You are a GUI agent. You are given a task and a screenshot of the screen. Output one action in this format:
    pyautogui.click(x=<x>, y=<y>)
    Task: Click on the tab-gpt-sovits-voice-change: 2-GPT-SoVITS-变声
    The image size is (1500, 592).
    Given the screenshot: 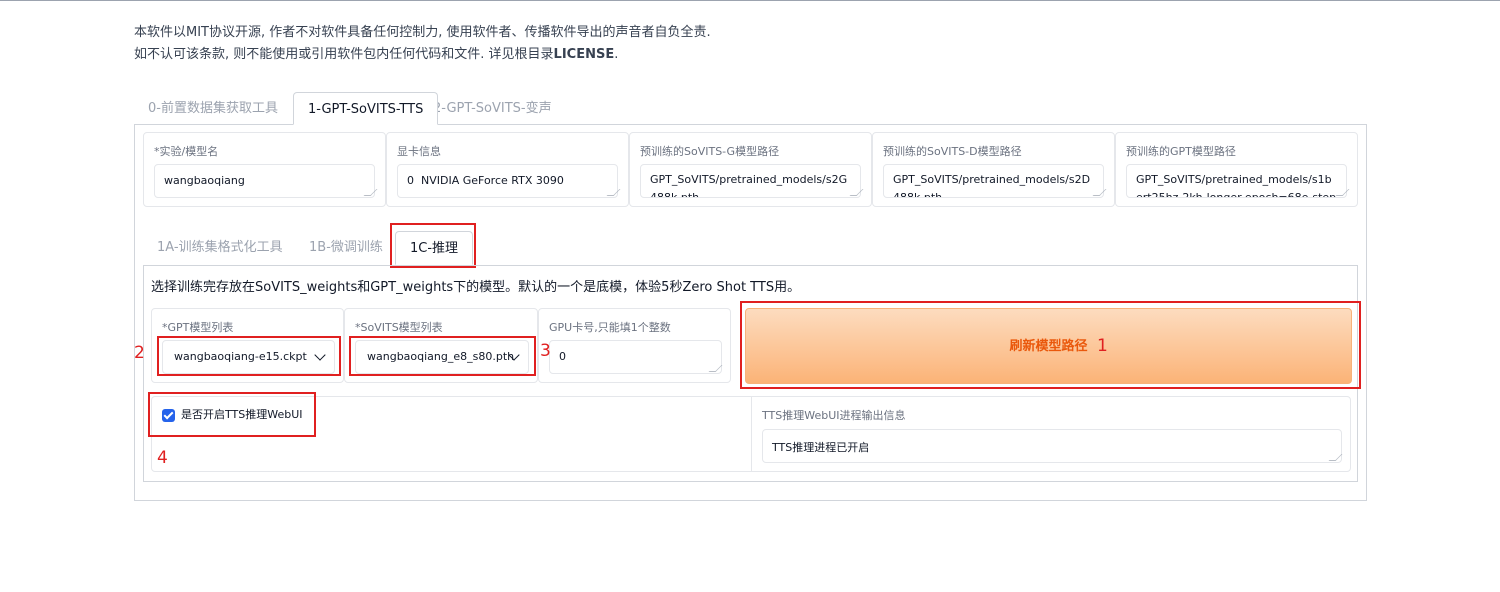 What is the action you would take?
    pyautogui.click(x=492, y=108)
    